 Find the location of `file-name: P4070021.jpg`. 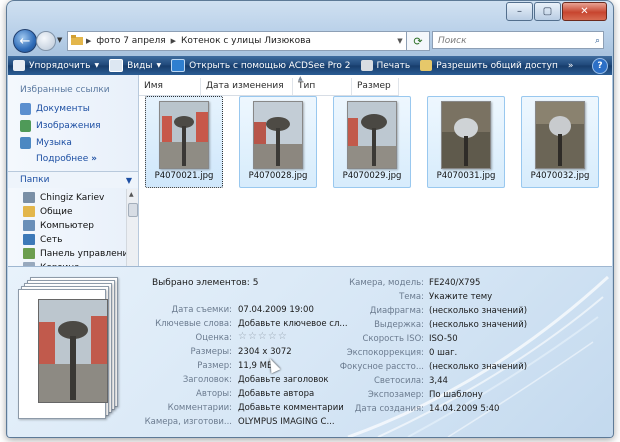

file-name: P4070021.jpg is located at coordinates (184, 176).